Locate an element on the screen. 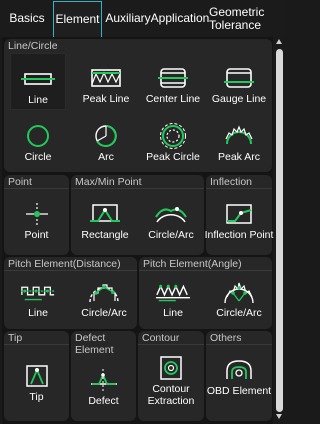  pitch-circle-arc-icon is located at coordinates (104, 292).